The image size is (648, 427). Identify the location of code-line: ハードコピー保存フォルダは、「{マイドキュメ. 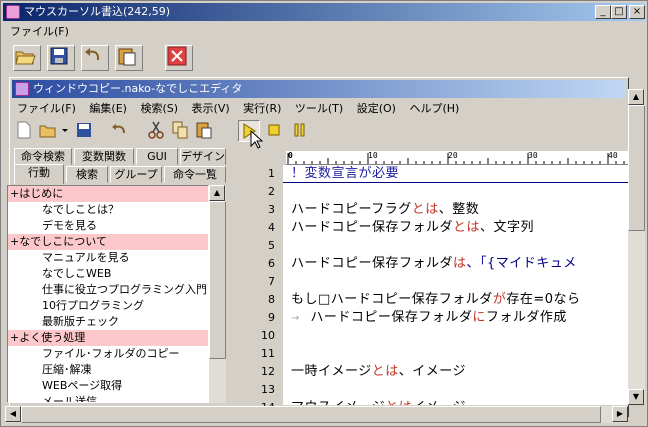
(455, 264).